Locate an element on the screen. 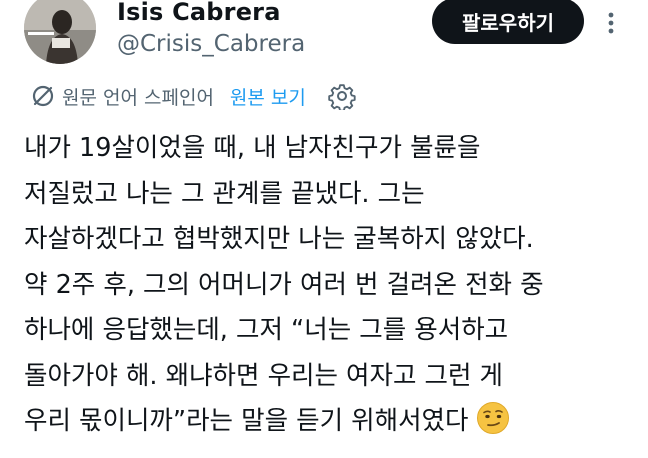 Image resolution: width=648 pixels, height=458 pixels. tweet-line: 저질렀고 나는 그 관계를 끝냈다. 그는 is located at coordinates (224, 193).